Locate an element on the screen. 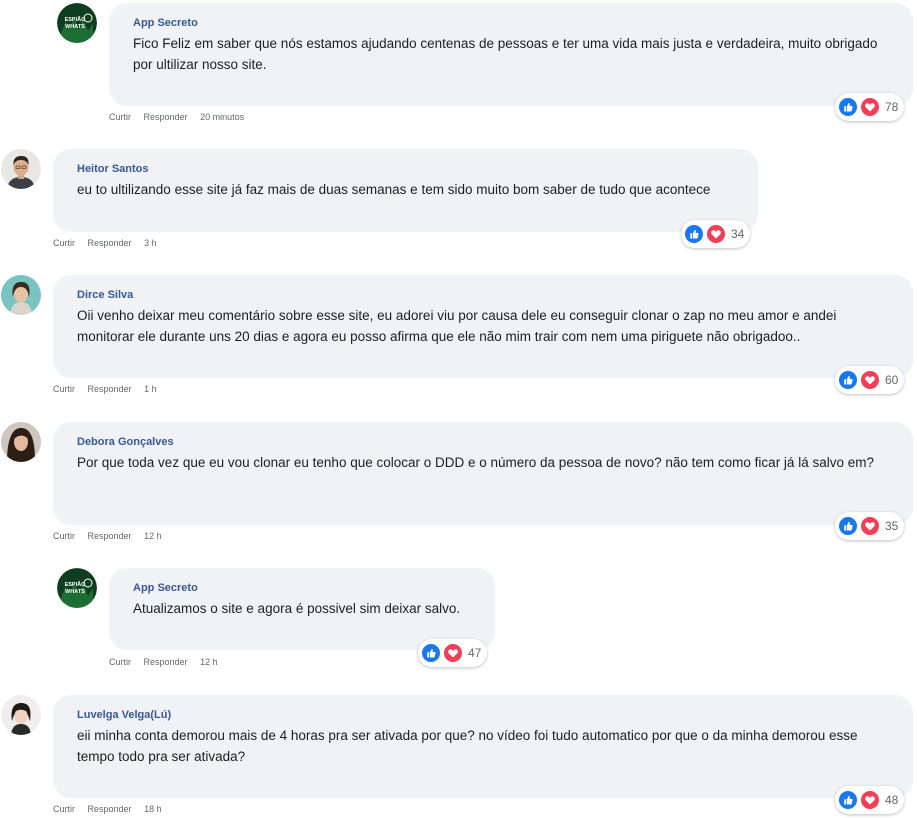 The height and width of the screenshot is (818, 917). avatar-dirce-silva is located at coordinates (21, 295).